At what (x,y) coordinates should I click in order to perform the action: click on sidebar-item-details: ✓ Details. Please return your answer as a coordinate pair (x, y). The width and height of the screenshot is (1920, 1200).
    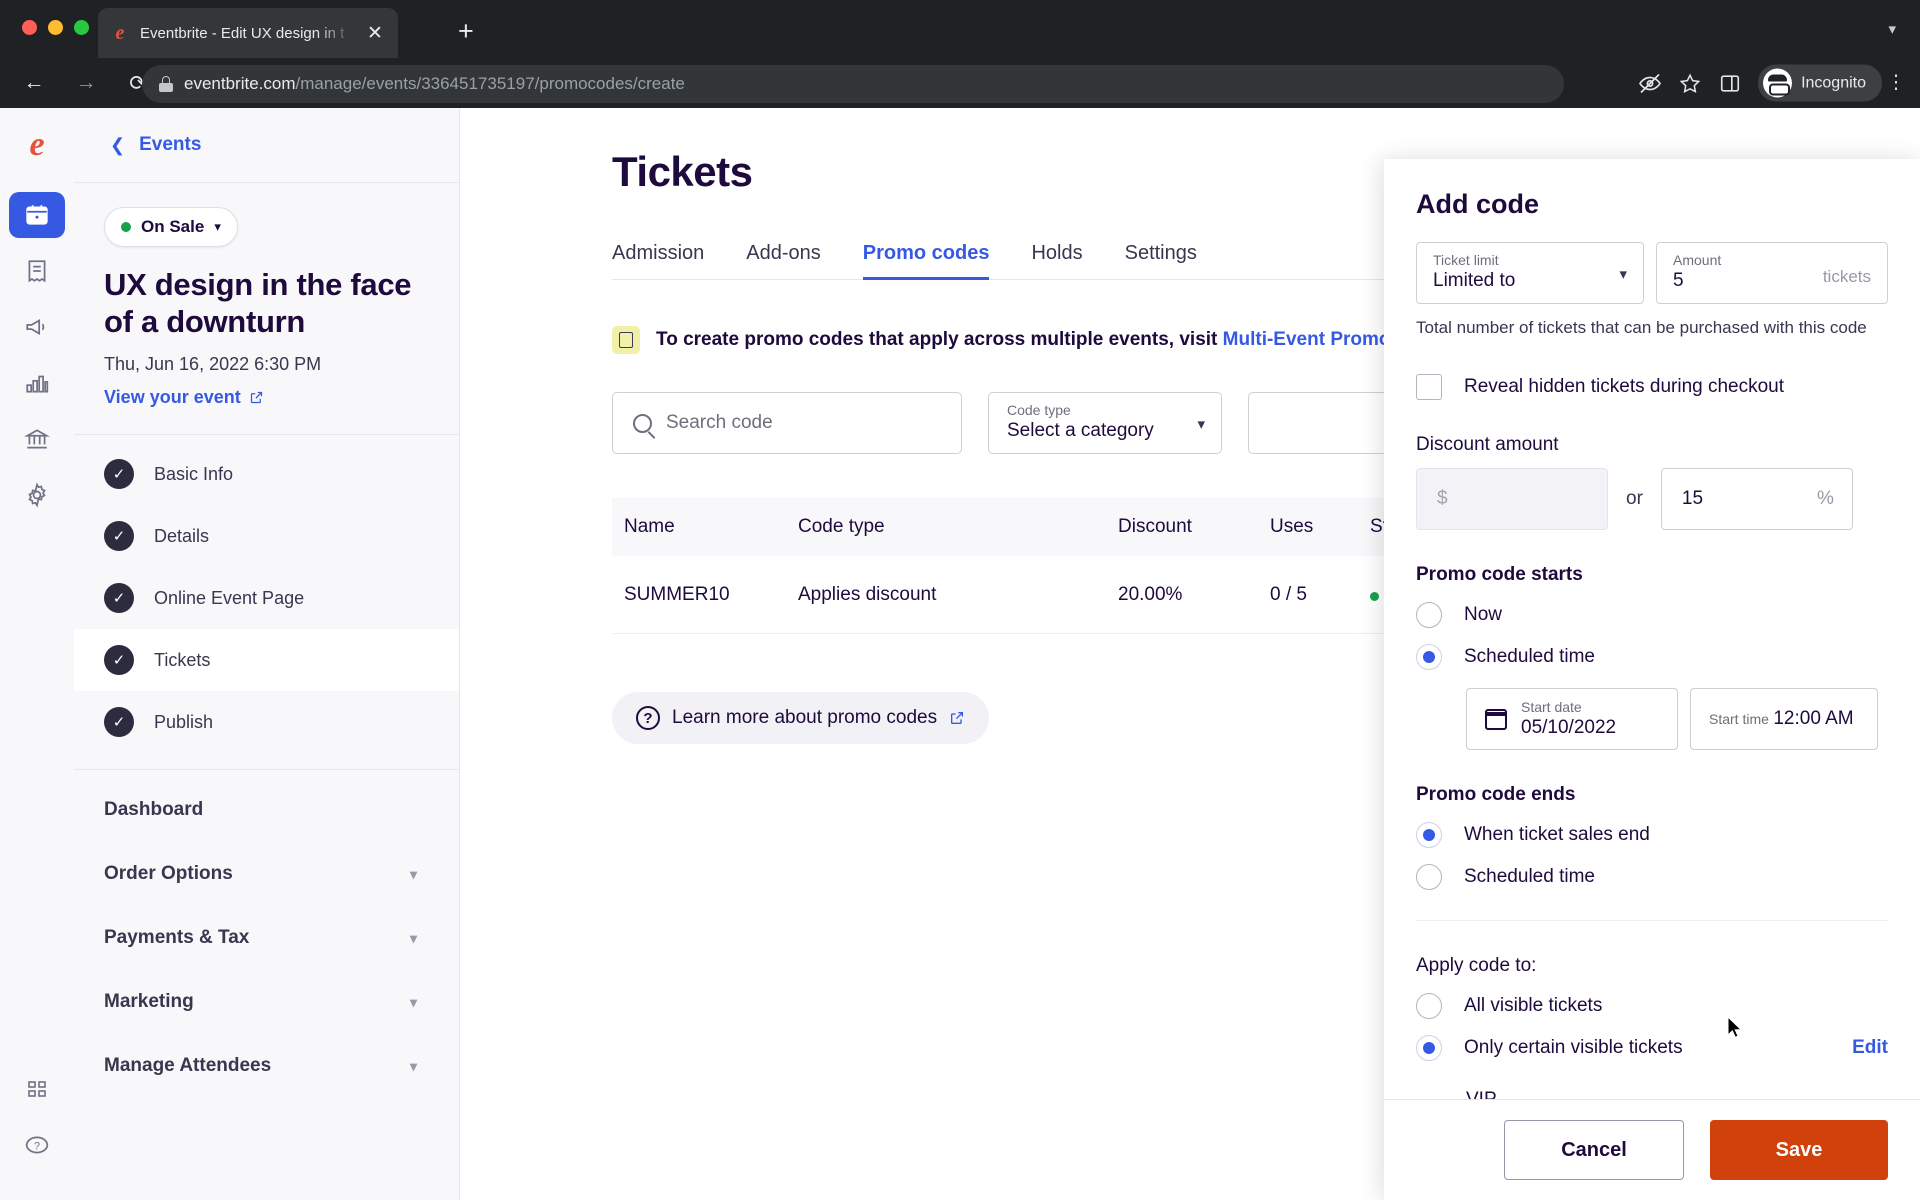
    Looking at the image, I should click on (266, 536).